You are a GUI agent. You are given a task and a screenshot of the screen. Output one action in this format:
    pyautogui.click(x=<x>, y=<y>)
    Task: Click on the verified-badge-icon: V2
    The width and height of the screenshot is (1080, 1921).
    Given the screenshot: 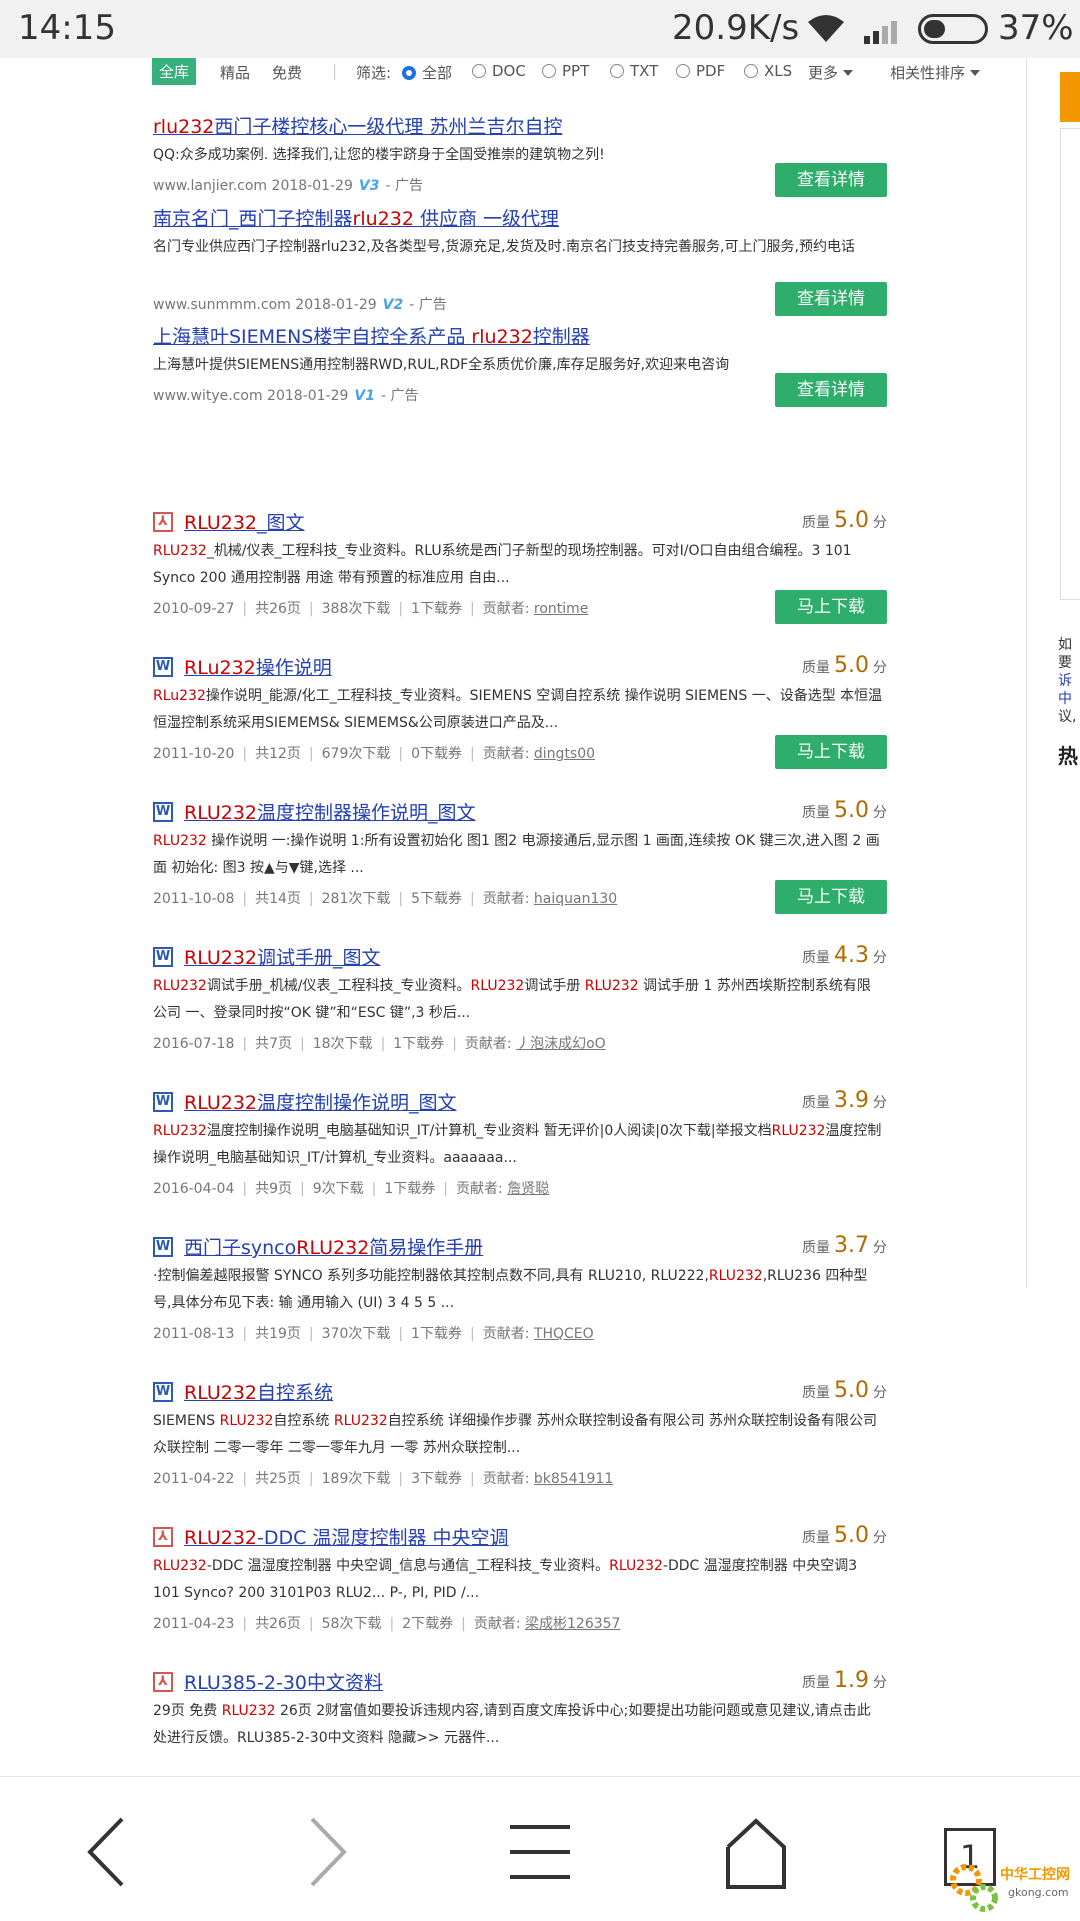 What is the action you would take?
    pyautogui.click(x=393, y=305)
    